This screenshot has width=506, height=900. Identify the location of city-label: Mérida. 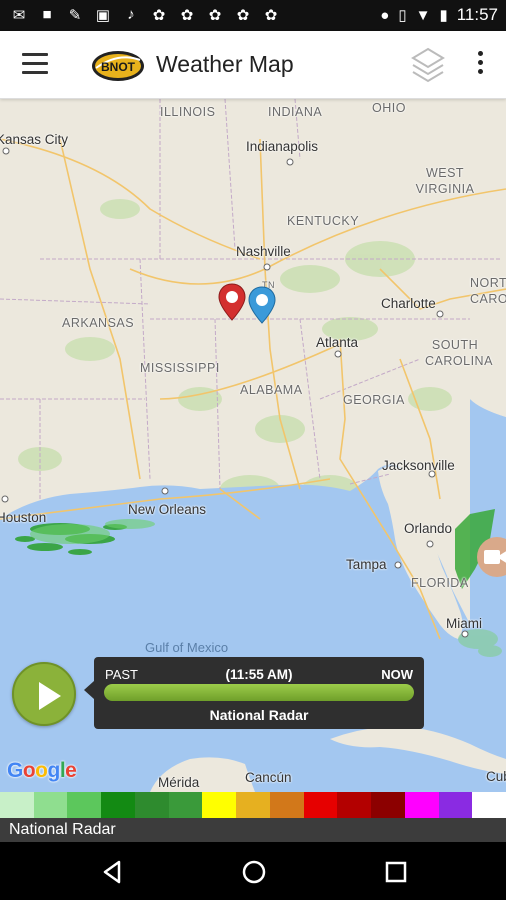
(179, 782).